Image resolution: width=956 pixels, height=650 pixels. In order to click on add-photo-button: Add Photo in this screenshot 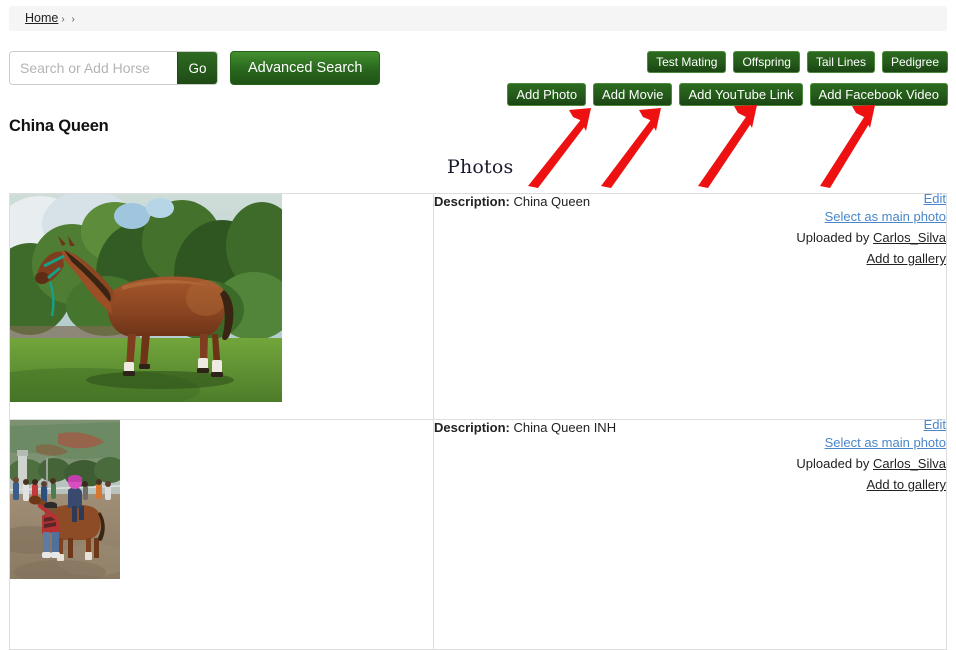, I will do `click(547, 94)`.